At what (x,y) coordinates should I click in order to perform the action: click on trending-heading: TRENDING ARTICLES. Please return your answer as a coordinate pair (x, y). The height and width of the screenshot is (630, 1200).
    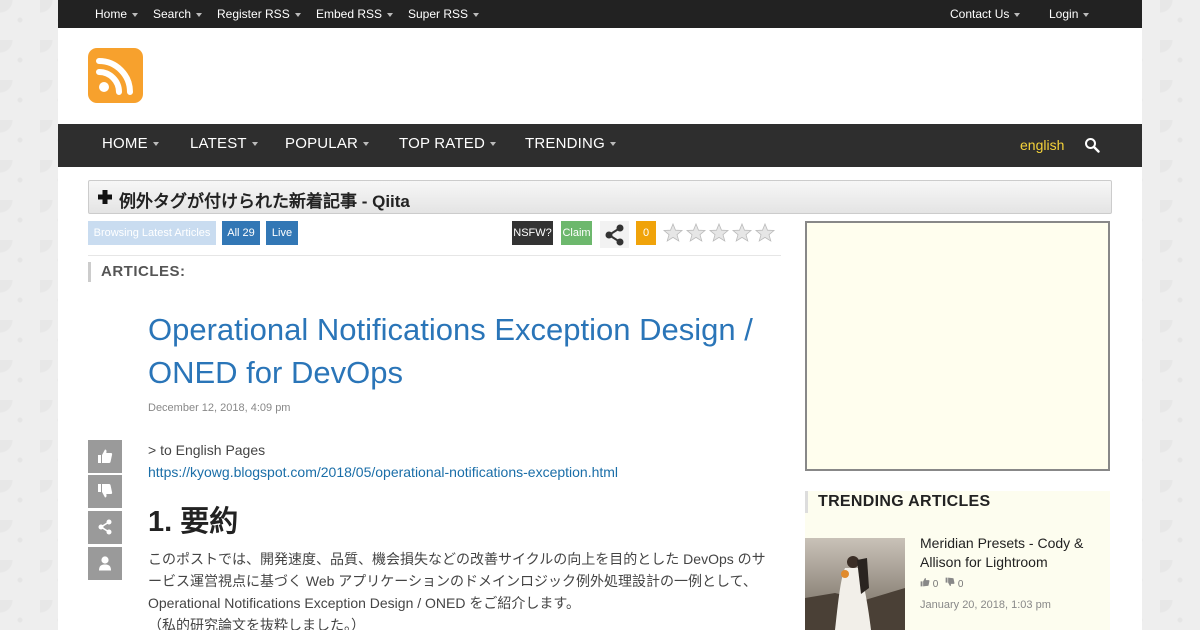
    Looking at the image, I should click on (957, 502).